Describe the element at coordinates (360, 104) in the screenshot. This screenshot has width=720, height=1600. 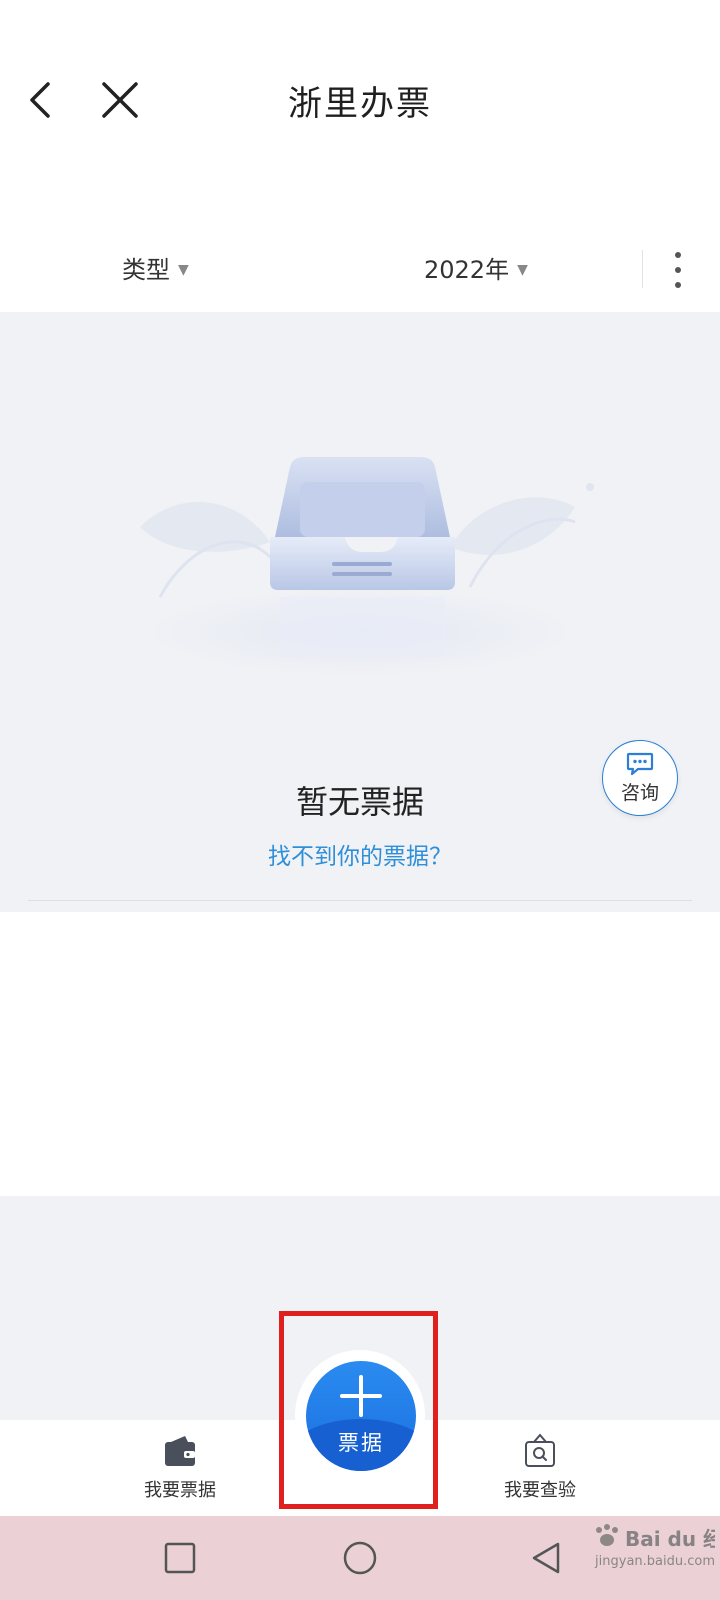
I see `page-title: 浙里办票` at that location.